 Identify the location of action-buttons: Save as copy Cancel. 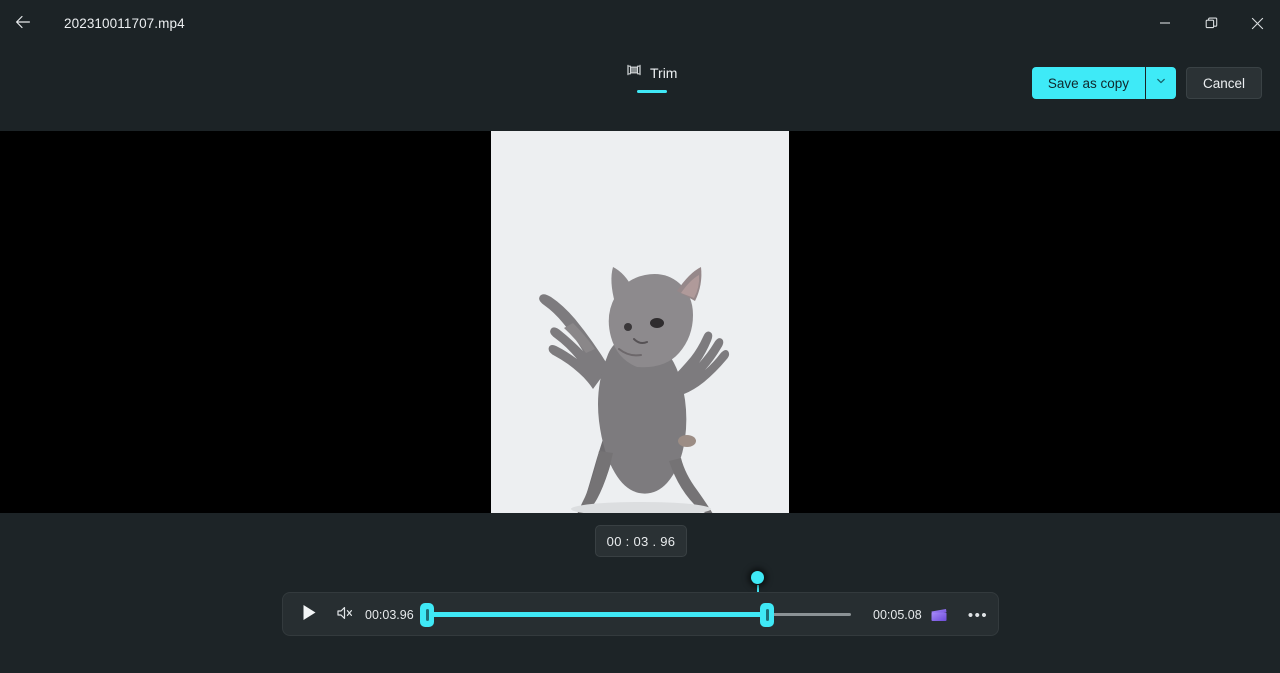
(1146, 83).